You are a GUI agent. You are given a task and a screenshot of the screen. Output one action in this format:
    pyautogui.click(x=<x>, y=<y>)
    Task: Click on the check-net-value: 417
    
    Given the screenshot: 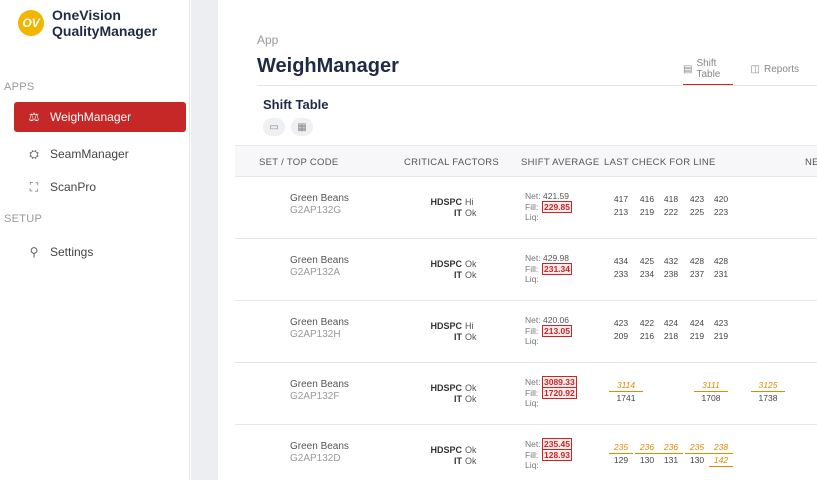 What is the action you would take?
    pyautogui.click(x=621, y=199)
    